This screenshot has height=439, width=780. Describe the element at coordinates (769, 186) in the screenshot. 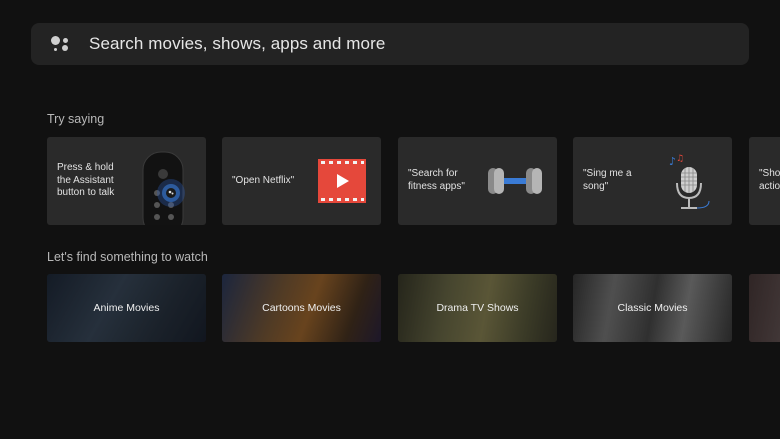

I see `card-line: actio` at that location.